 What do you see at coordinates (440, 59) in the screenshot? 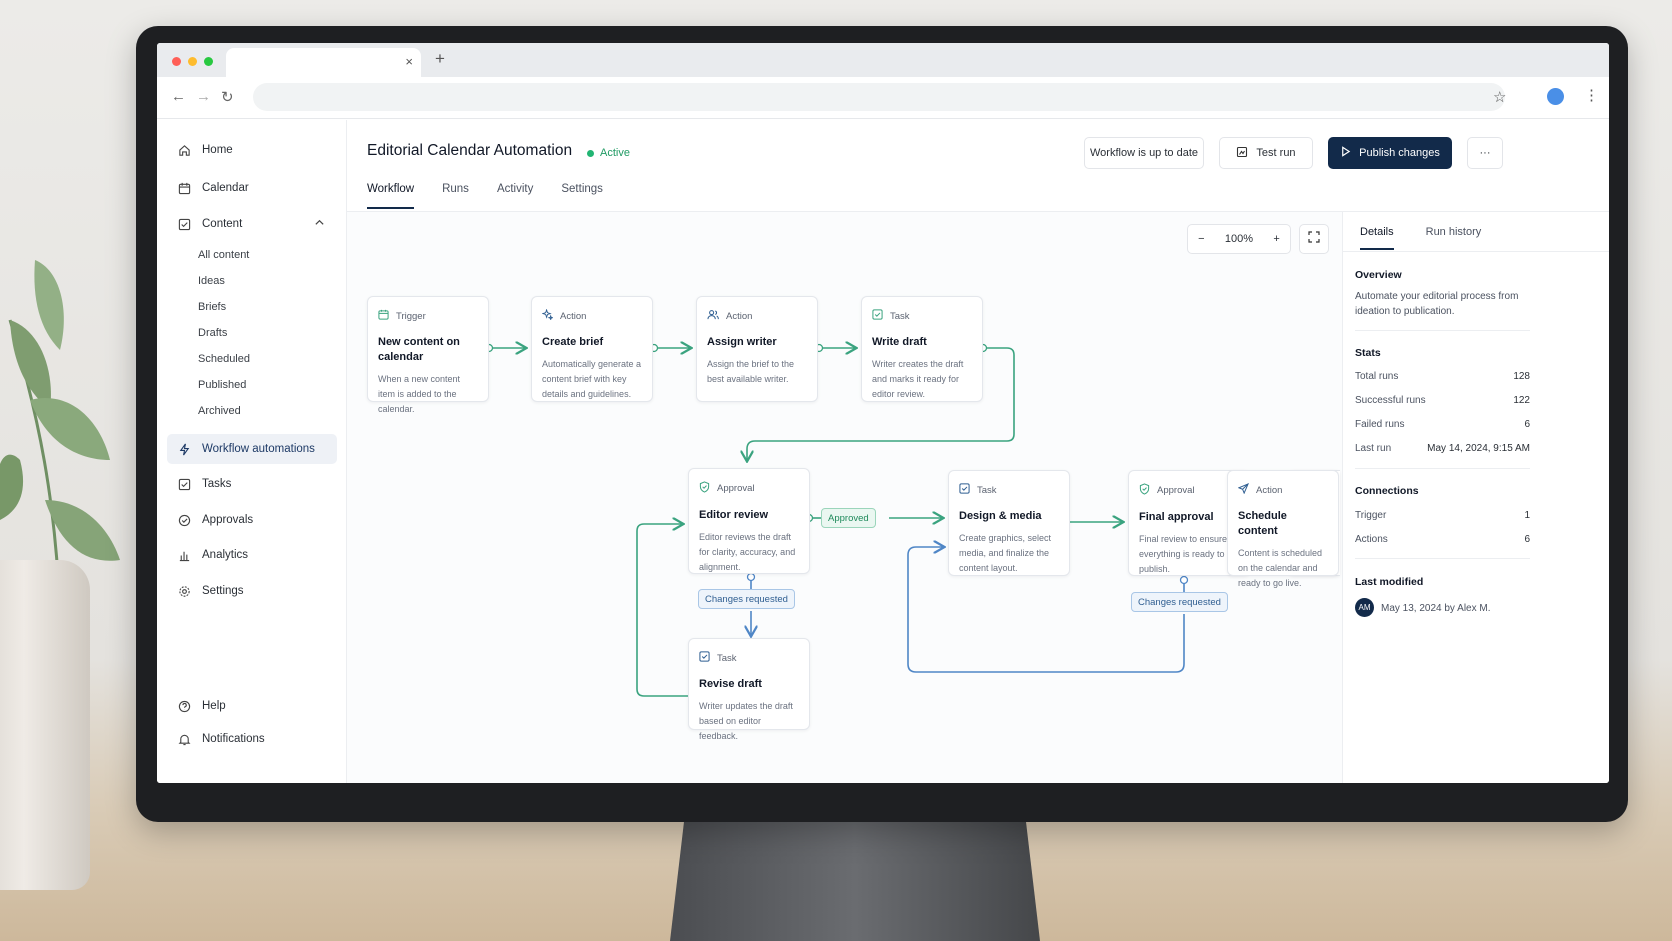
I see `new-tab-button: +` at bounding box center [440, 59].